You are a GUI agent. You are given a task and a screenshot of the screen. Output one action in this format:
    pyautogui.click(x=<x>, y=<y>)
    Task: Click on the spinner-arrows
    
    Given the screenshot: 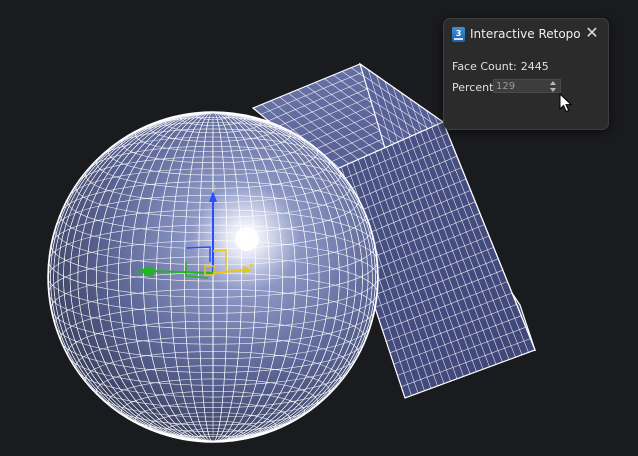 What is the action you would take?
    pyautogui.click(x=553, y=86)
    